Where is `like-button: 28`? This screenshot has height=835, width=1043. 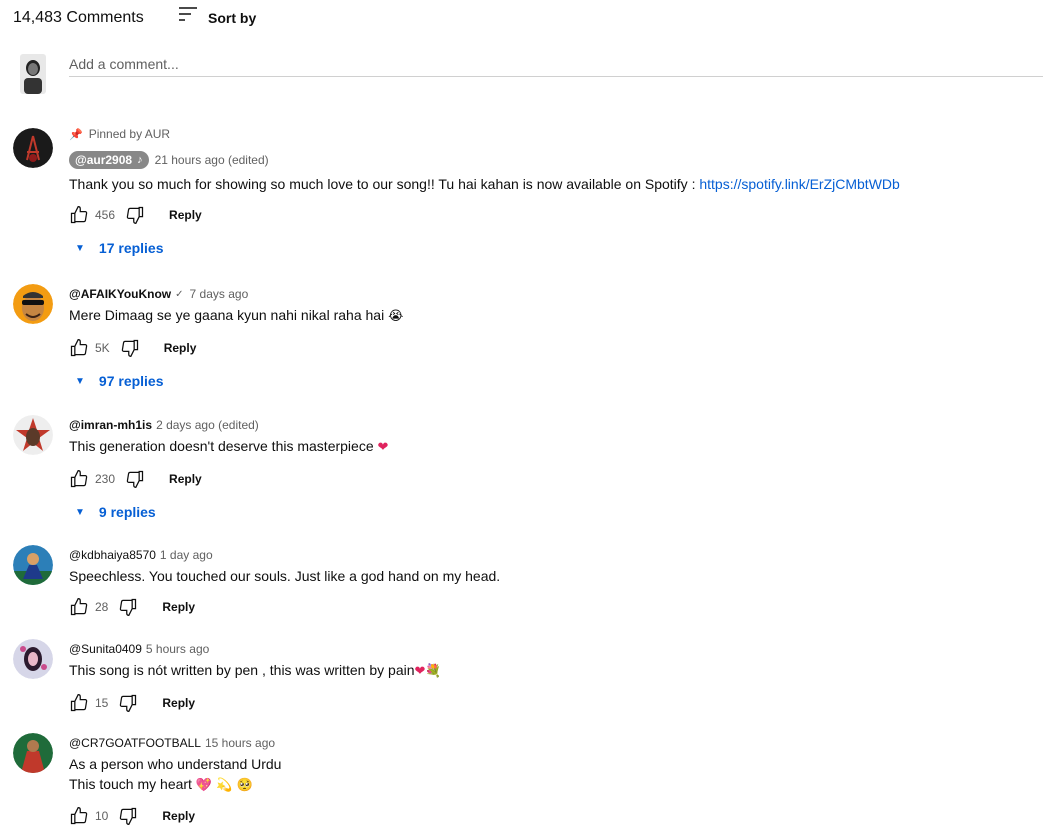 like-button: 28 is located at coordinates (88, 607).